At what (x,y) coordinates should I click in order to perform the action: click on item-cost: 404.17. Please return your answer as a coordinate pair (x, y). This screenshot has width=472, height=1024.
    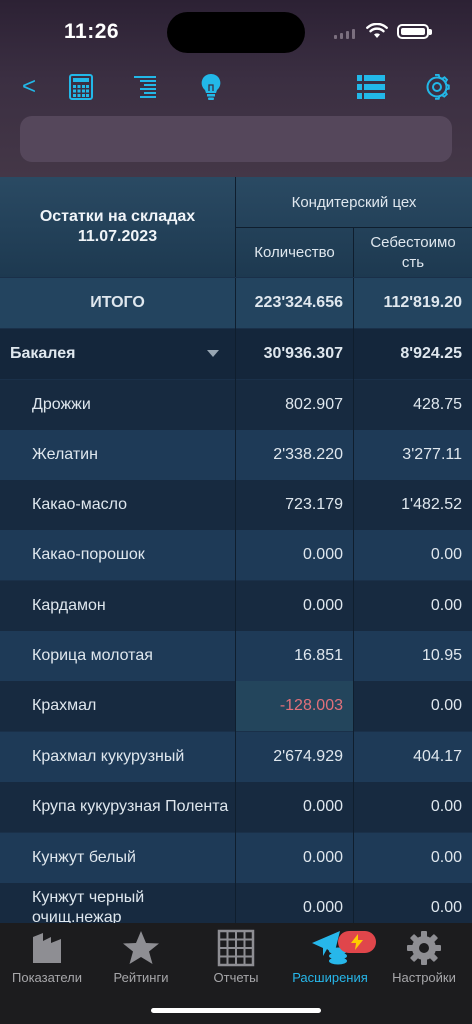
    Looking at the image, I should click on (437, 756).